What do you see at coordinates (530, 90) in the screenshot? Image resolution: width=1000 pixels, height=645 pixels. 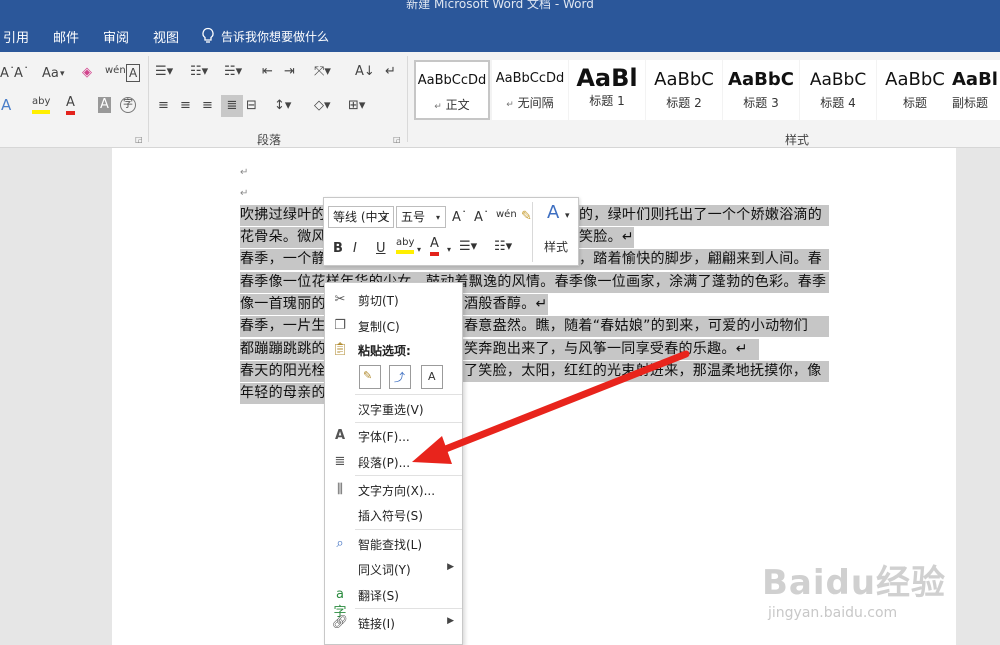 I see `style-no-spacing: AaBbCcDd ↵ 无间隔` at bounding box center [530, 90].